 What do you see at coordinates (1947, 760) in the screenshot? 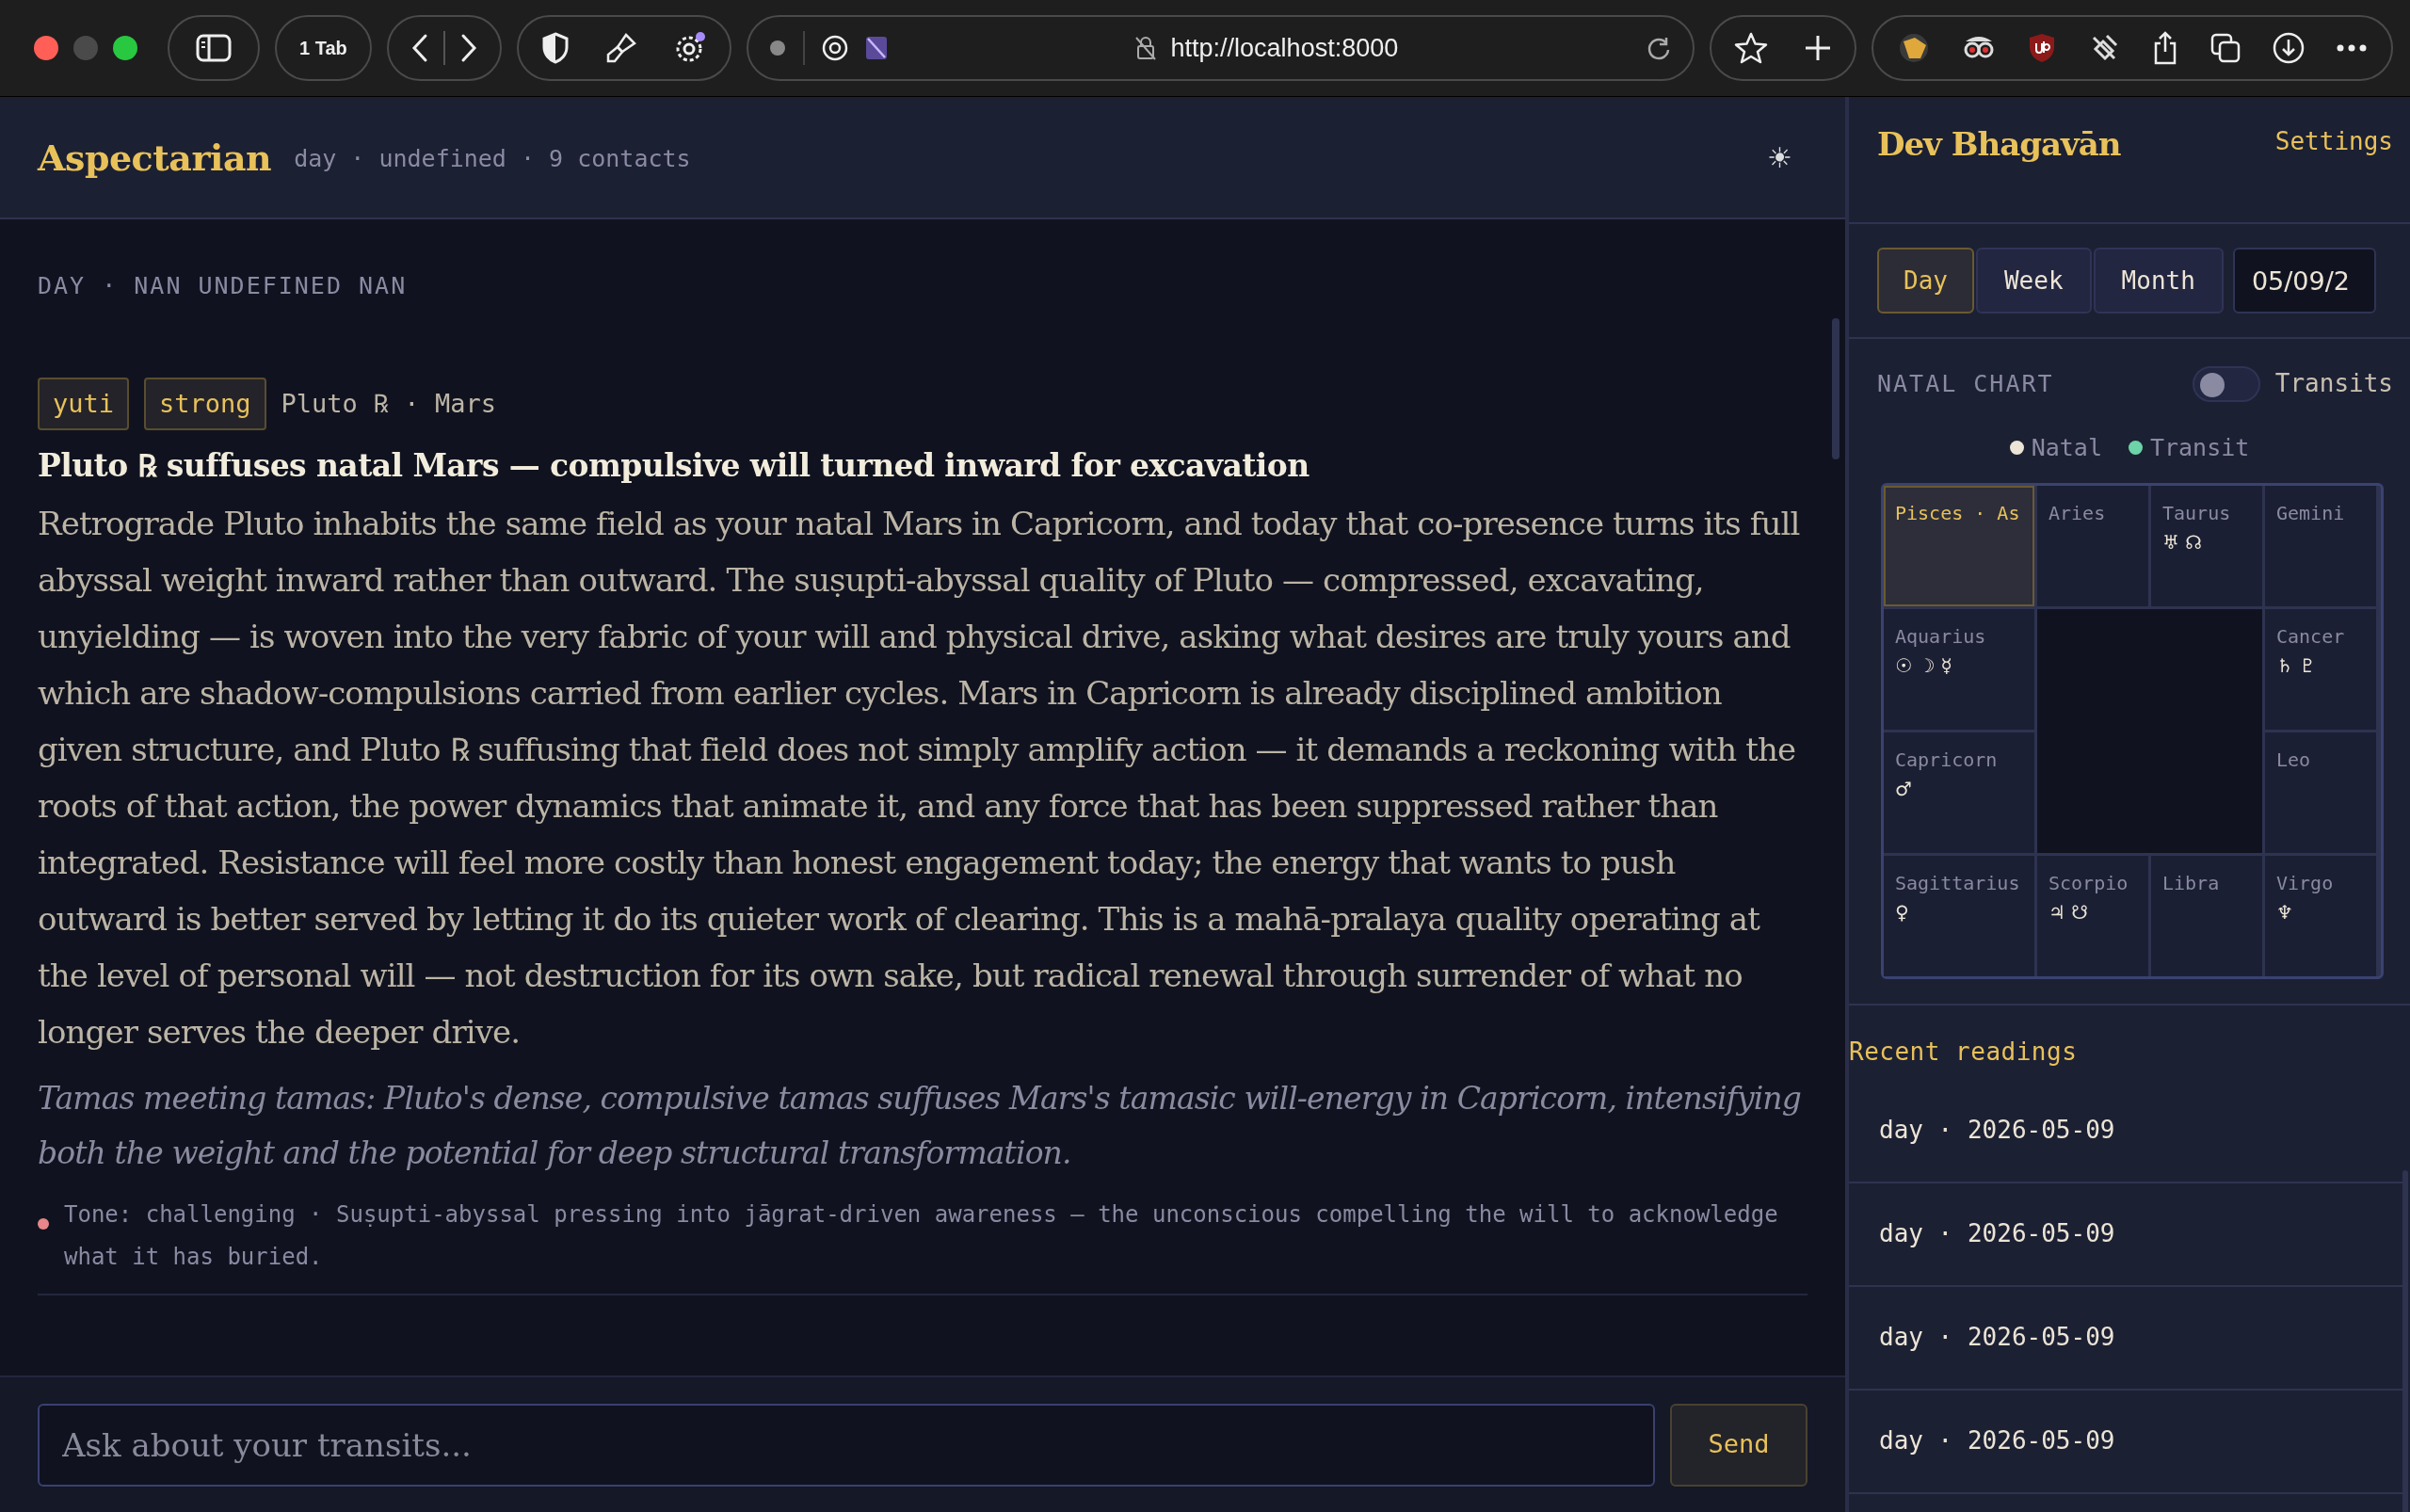
I see `sign-name: Capricorn` at bounding box center [1947, 760].